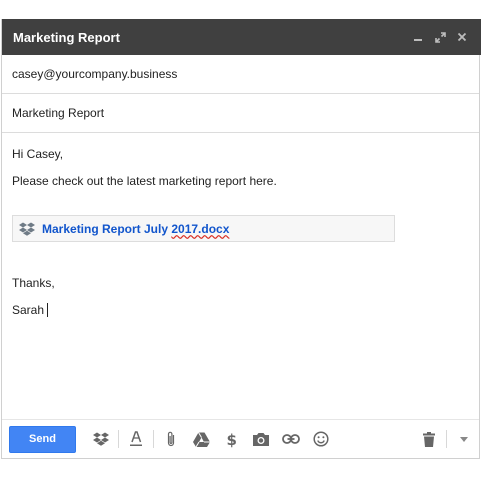 Image resolution: width=481 pixels, height=481 pixels. Describe the element at coordinates (33, 283) in the screenshot. I see `closing-text: Thanks,` at that location.